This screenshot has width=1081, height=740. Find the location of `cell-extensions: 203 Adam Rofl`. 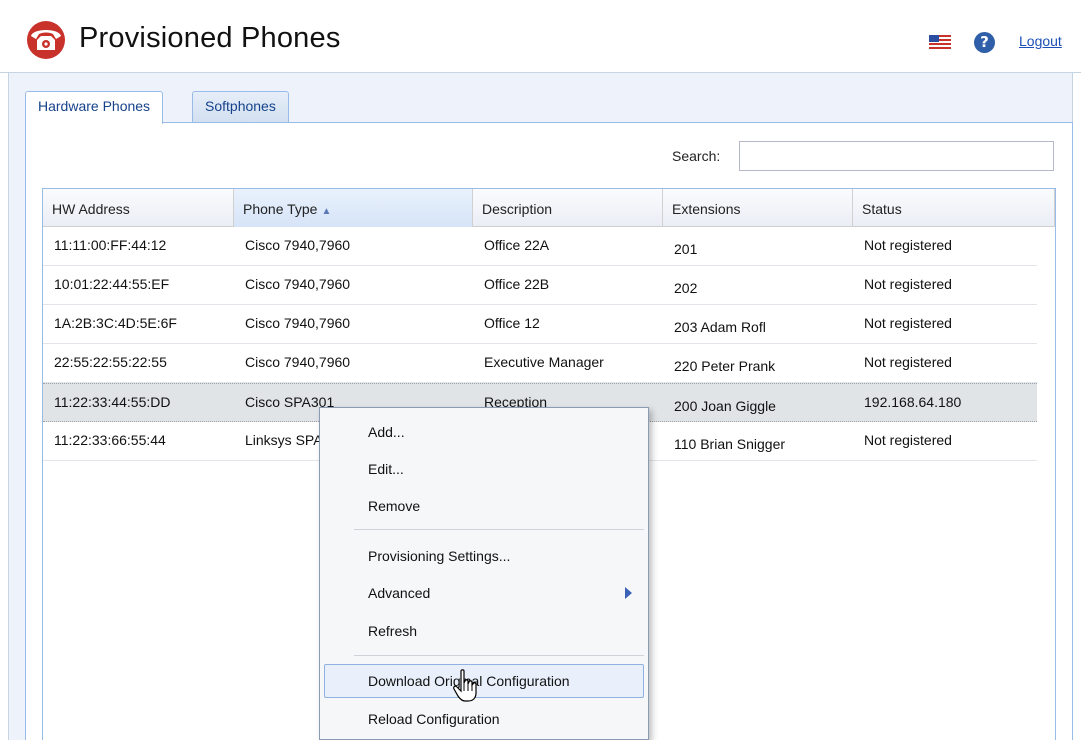

cell-extensions: 203 Adam Rofl is located at coordinates (720, 327).